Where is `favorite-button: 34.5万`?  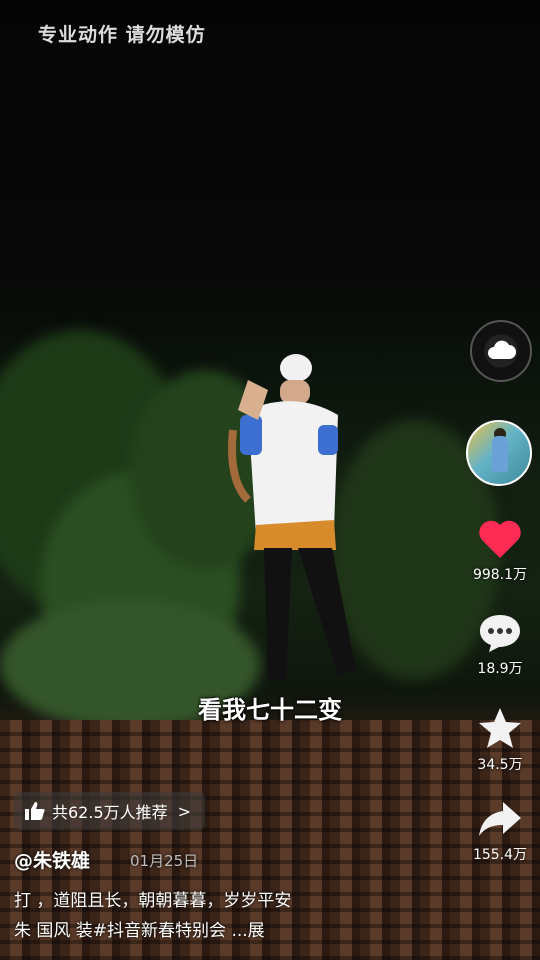 favorite-button: 34.5万 is located at coordinates (500, 740).